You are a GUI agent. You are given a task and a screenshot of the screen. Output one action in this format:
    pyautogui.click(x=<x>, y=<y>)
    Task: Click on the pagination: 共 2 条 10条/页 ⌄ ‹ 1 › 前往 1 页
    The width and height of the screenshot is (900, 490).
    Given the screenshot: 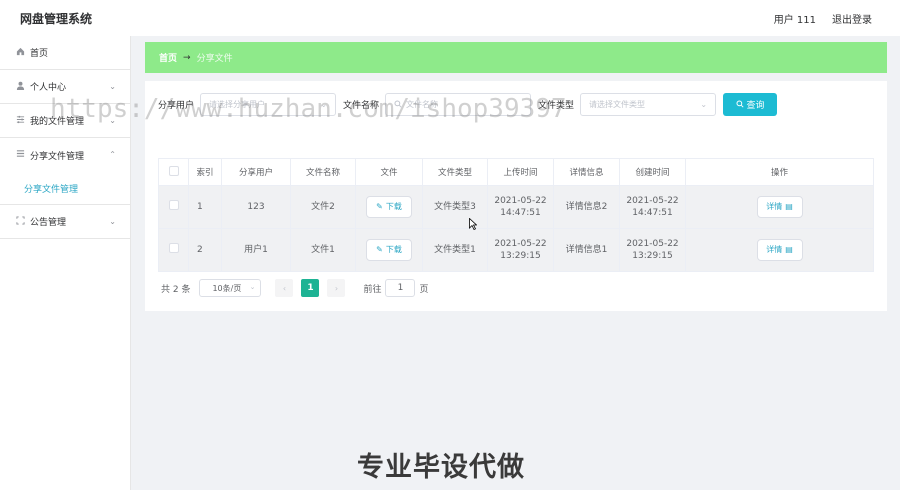 What is the action you would take?
    pyautogui.click(x=294, y=288)
    